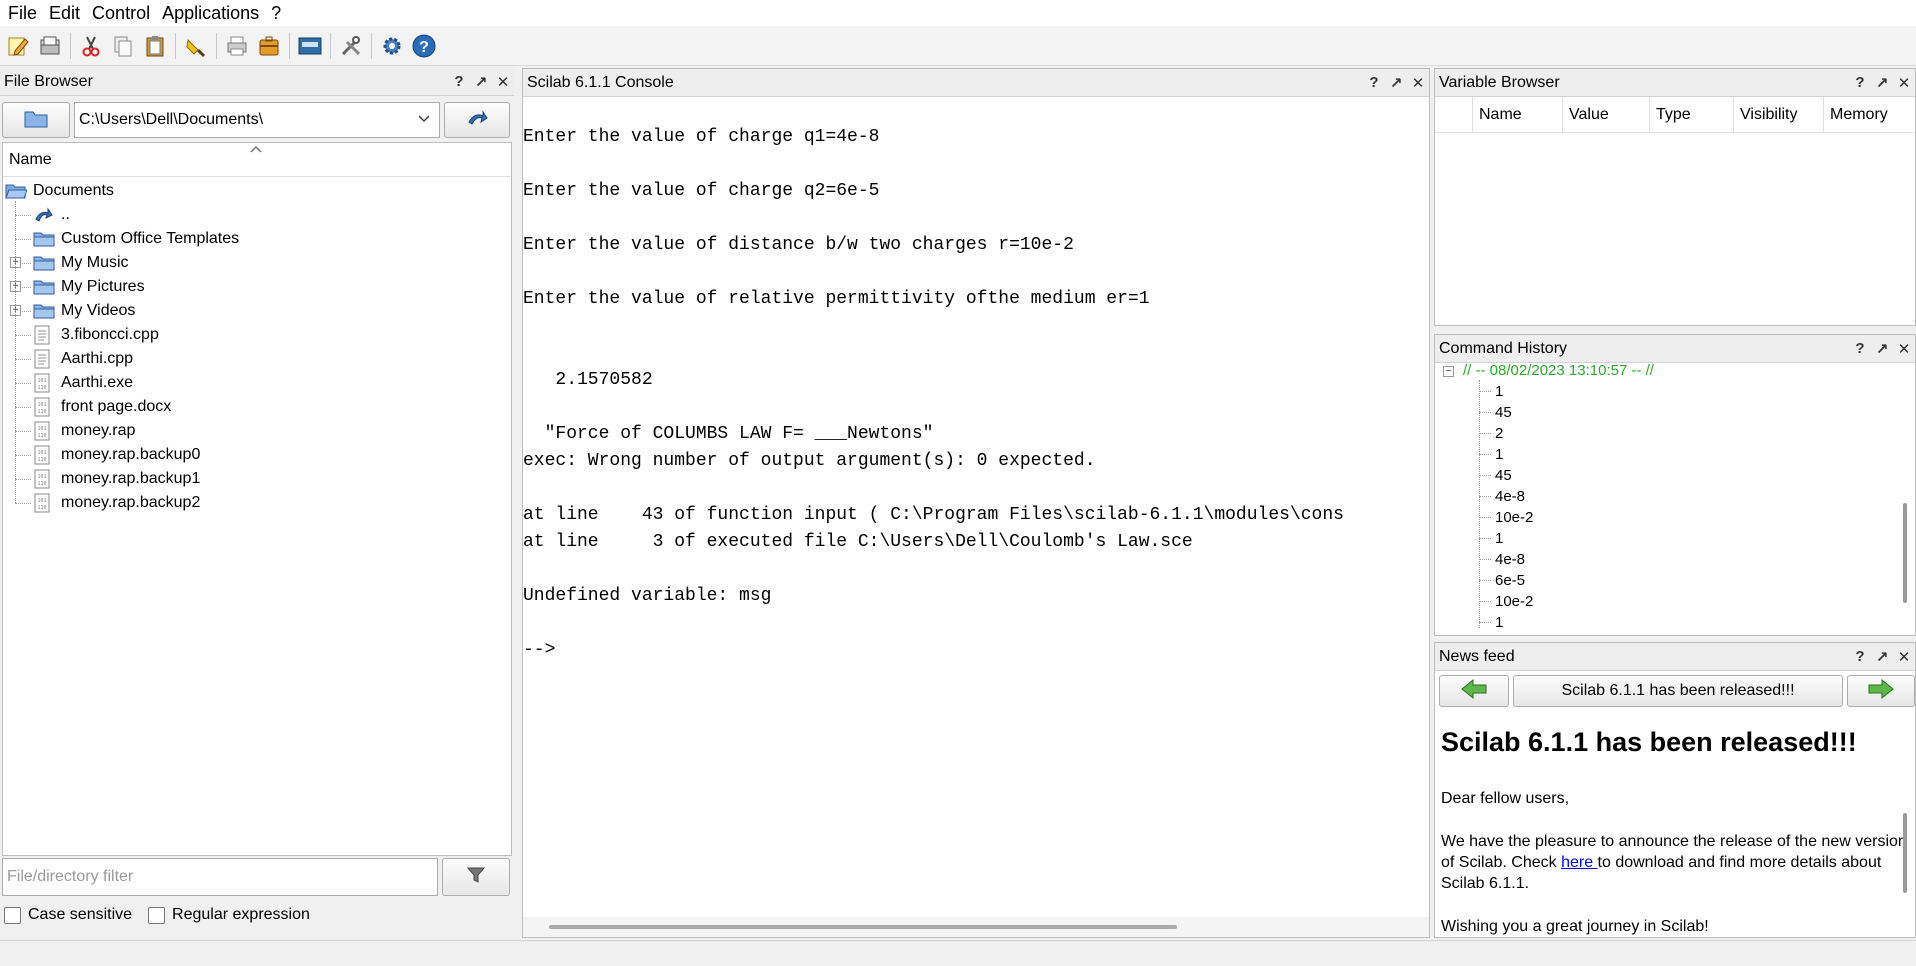 Image resolution: width=1916 pixels, height=966 pixels. Describe the element at coordinates (310, 46) in the screenshot. I see `variable-browser-icon` at that location.